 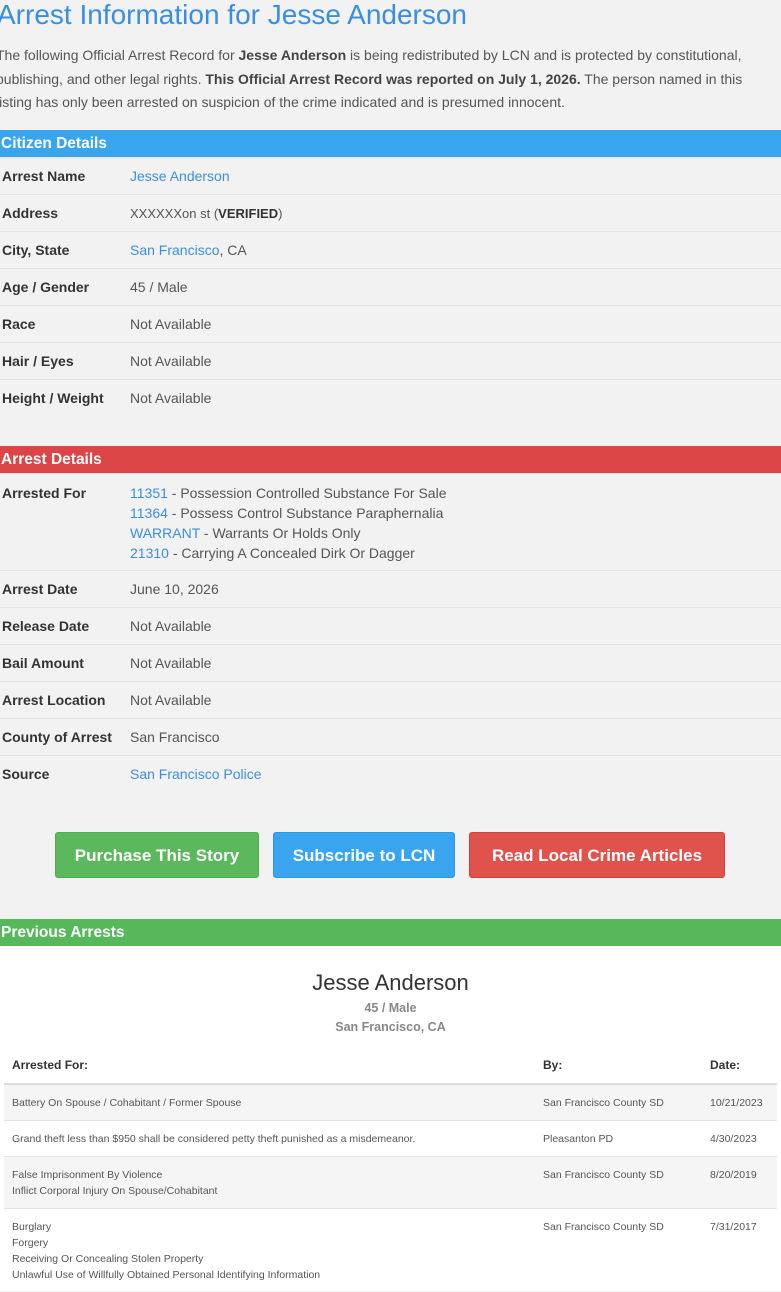 I want to click on city-state-row: City, State San Francisco, CA, so click(x=390, y=249).